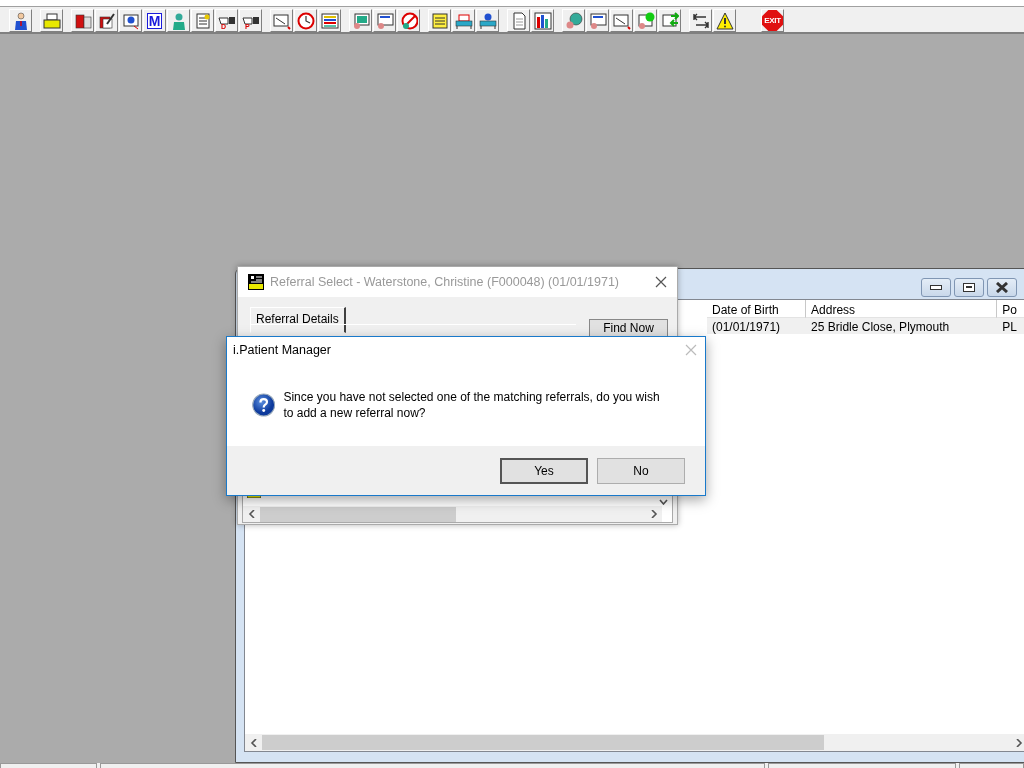 This screenshot has height=768, width=1024. What do you see at coordinates (902, 309) in the screenshot?
I see `column-header: Address` at bounding box center [902, 309].